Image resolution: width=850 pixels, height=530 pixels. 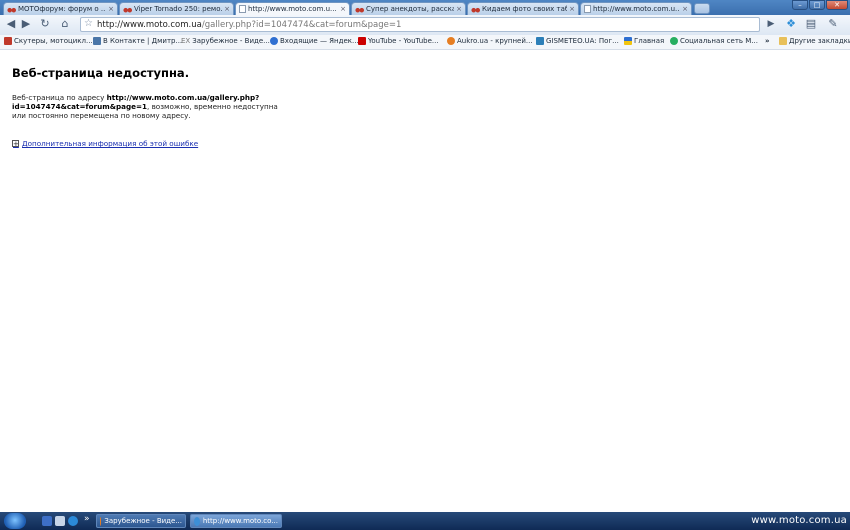 What do you see at coordinates (702, 8) in the screenshot?
I see `new-tab-button` at bounding box center [702, 8].